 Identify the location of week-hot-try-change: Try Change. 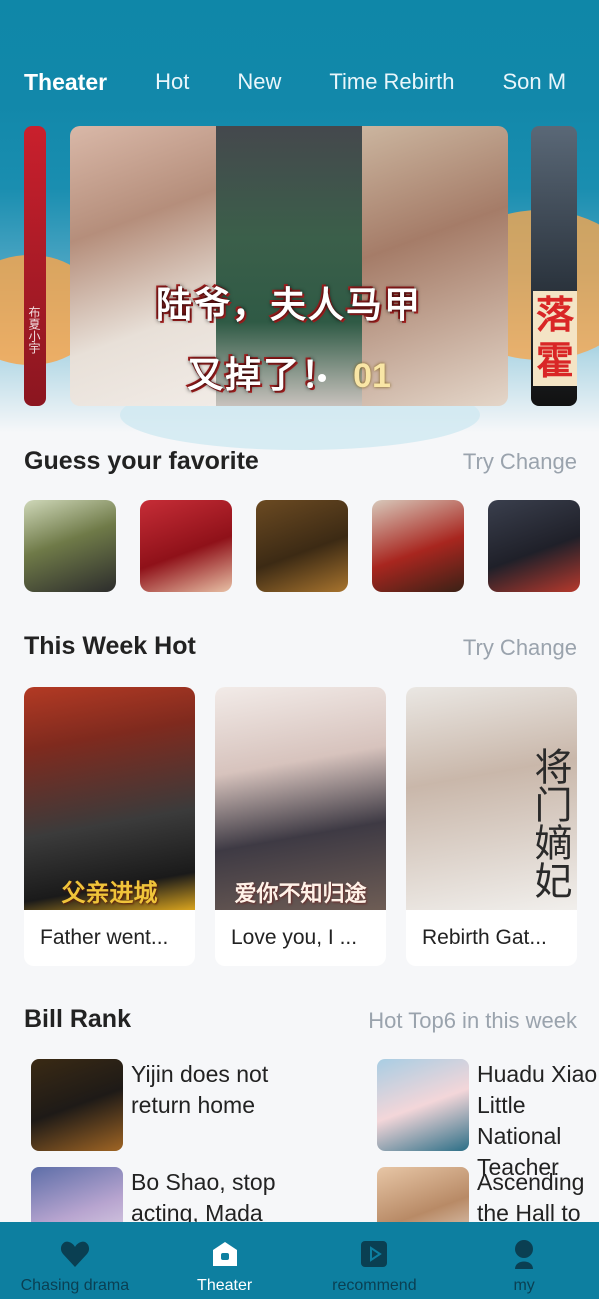
(520, 648).